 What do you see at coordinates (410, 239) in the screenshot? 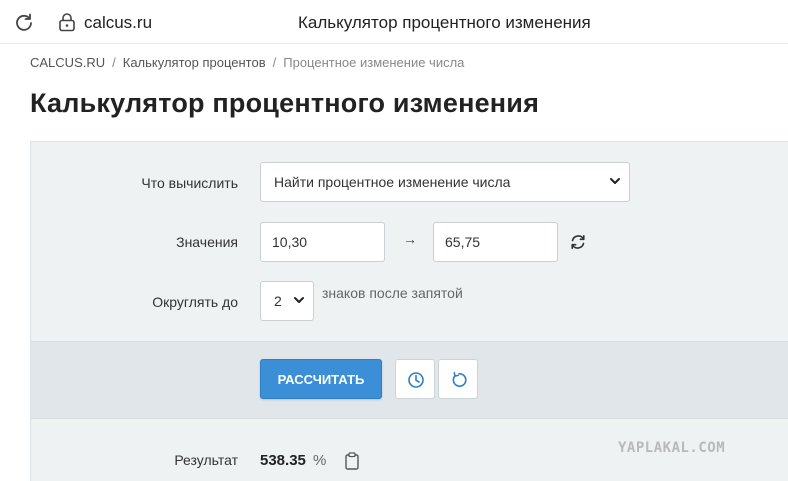
I see `arrow-right-icon: →` at bounding box center [410, 239].